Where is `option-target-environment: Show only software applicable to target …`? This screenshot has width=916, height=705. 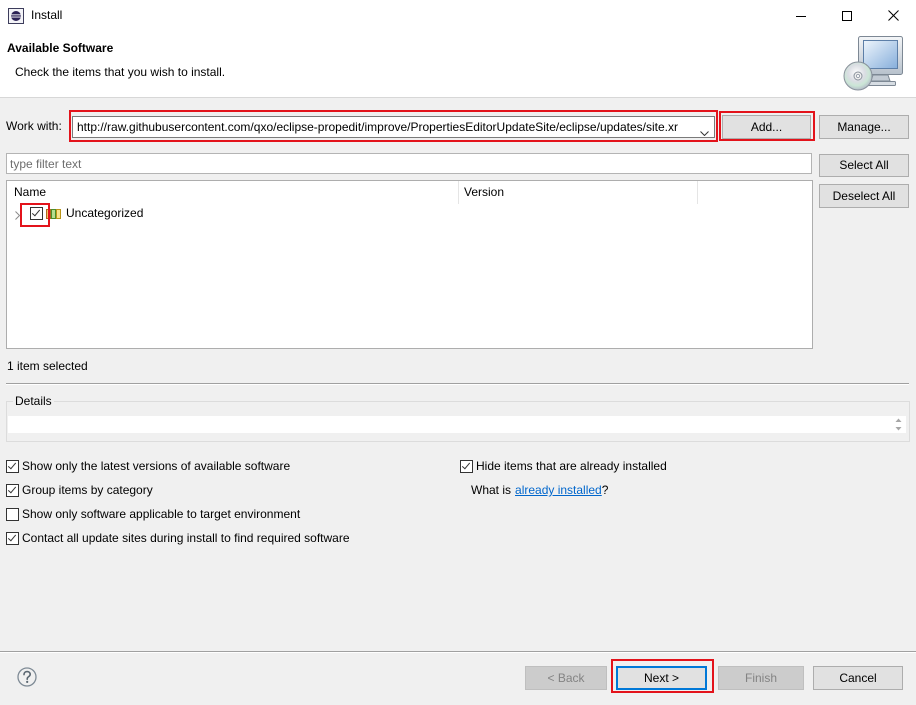
option-target-environment: Show only software applicable to target … is located at coordinates (186, 514).